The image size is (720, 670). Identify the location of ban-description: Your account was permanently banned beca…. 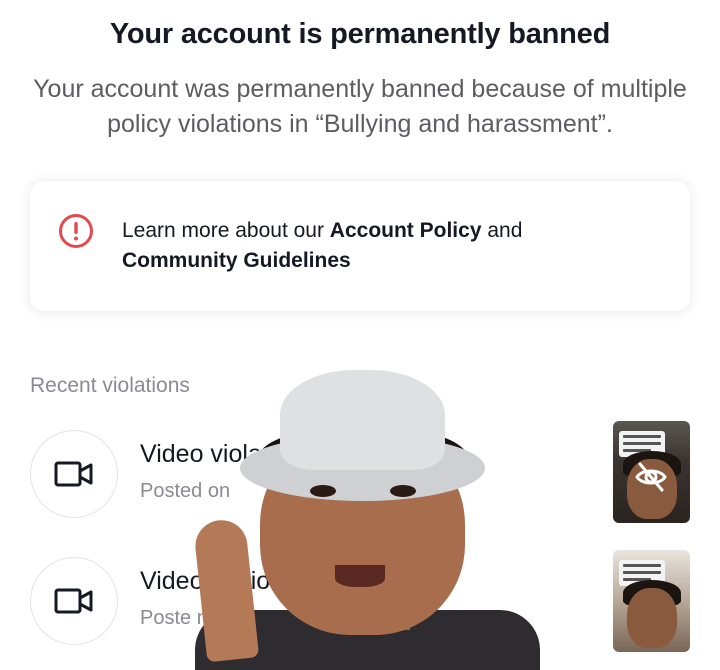
(360, 106).